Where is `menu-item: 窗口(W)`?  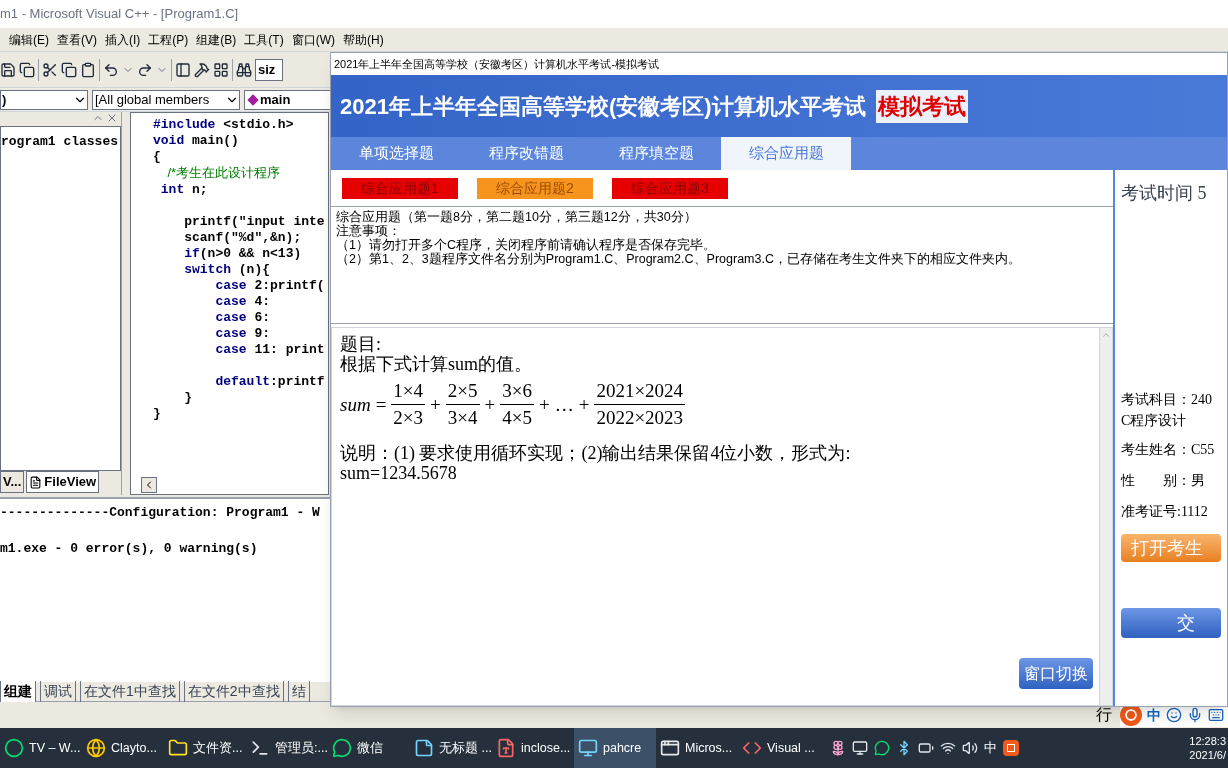 menu-item: 窗口(W) is located at coordinates (313, 39).